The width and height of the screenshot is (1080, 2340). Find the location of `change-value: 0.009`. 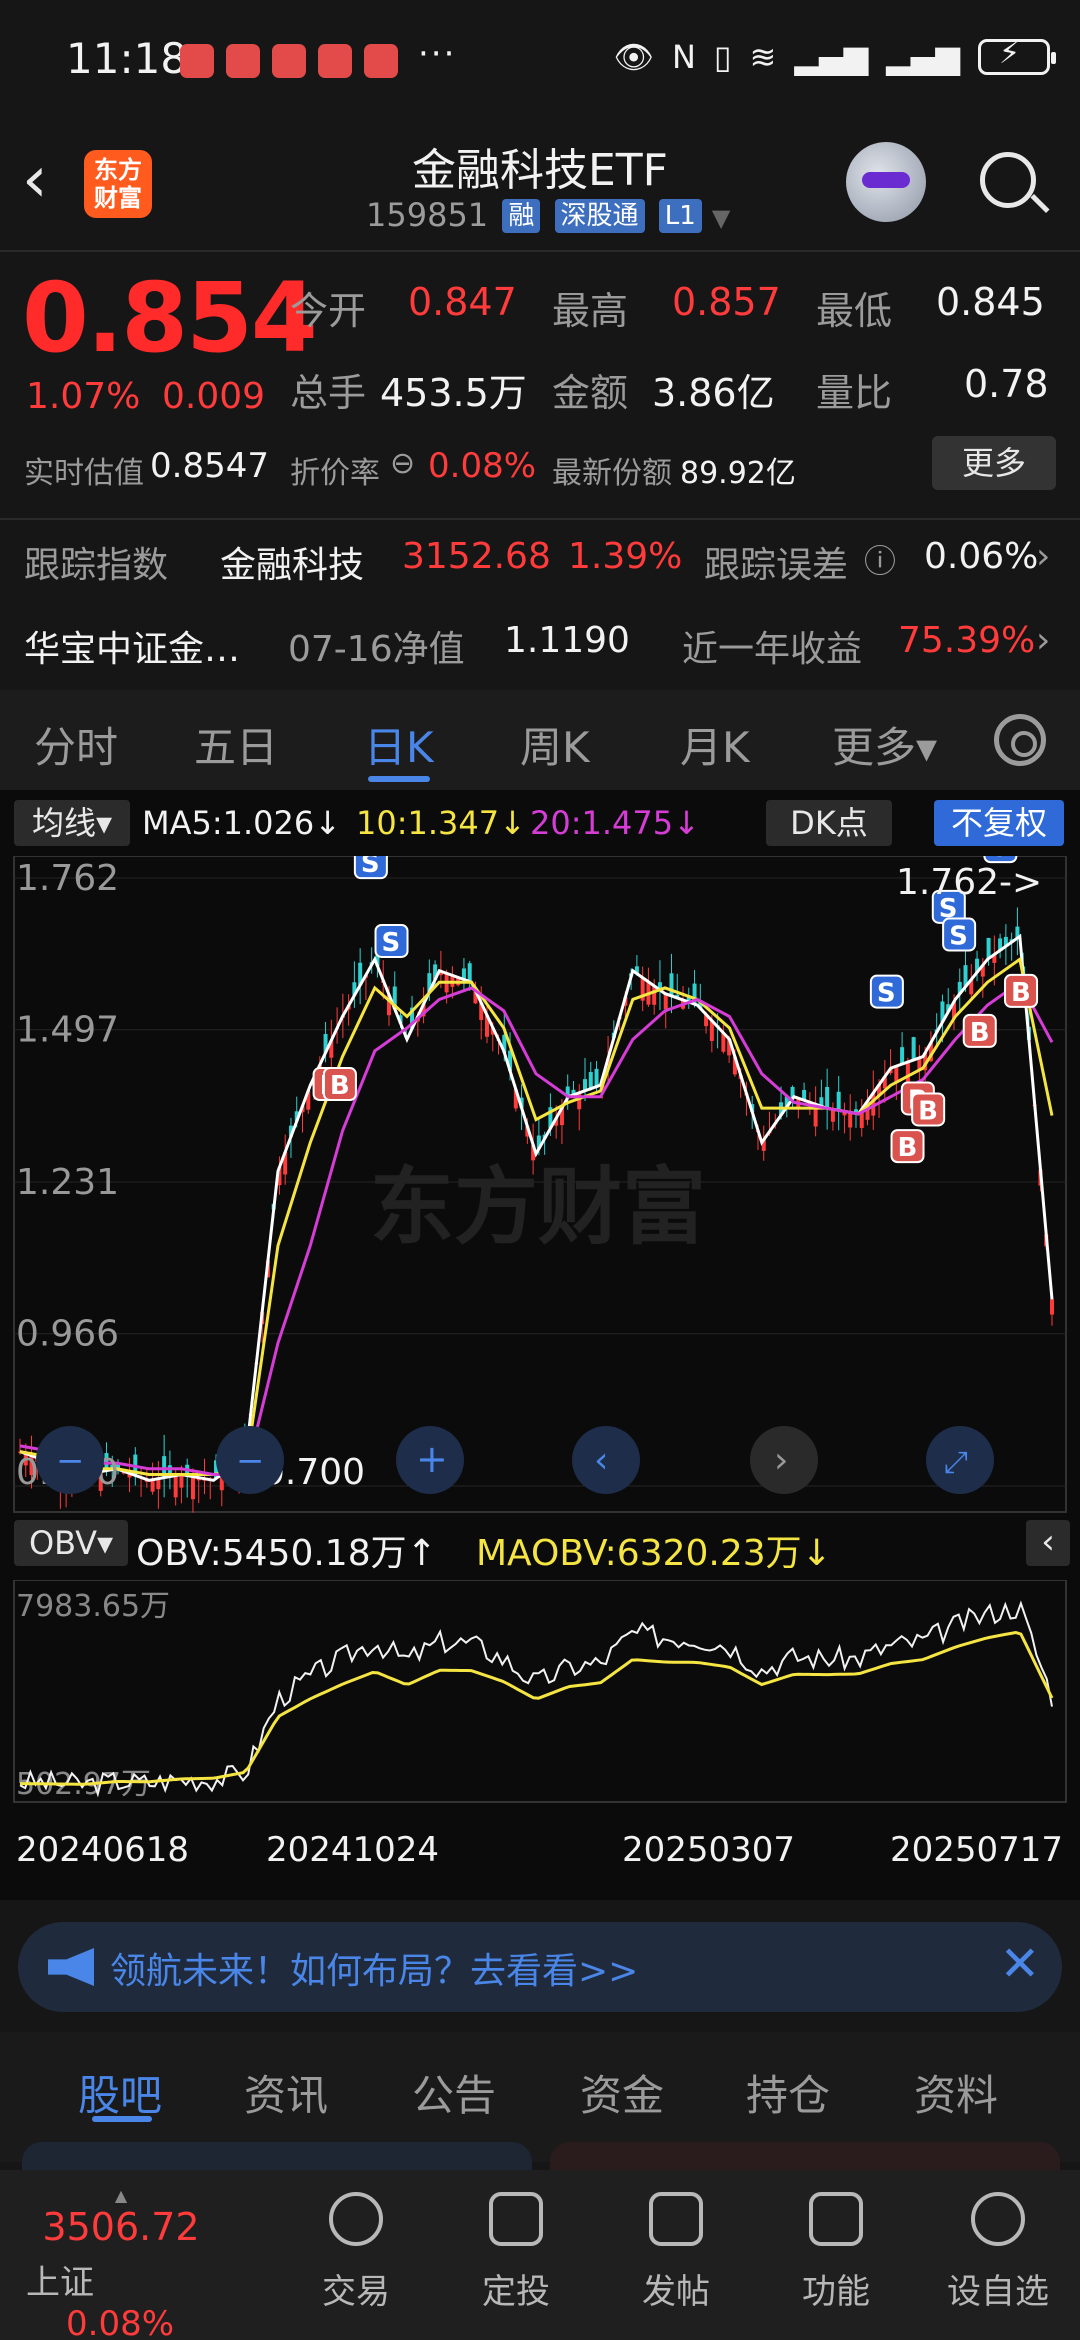

change-value: 0.009 is located at coordinates (214, 396).